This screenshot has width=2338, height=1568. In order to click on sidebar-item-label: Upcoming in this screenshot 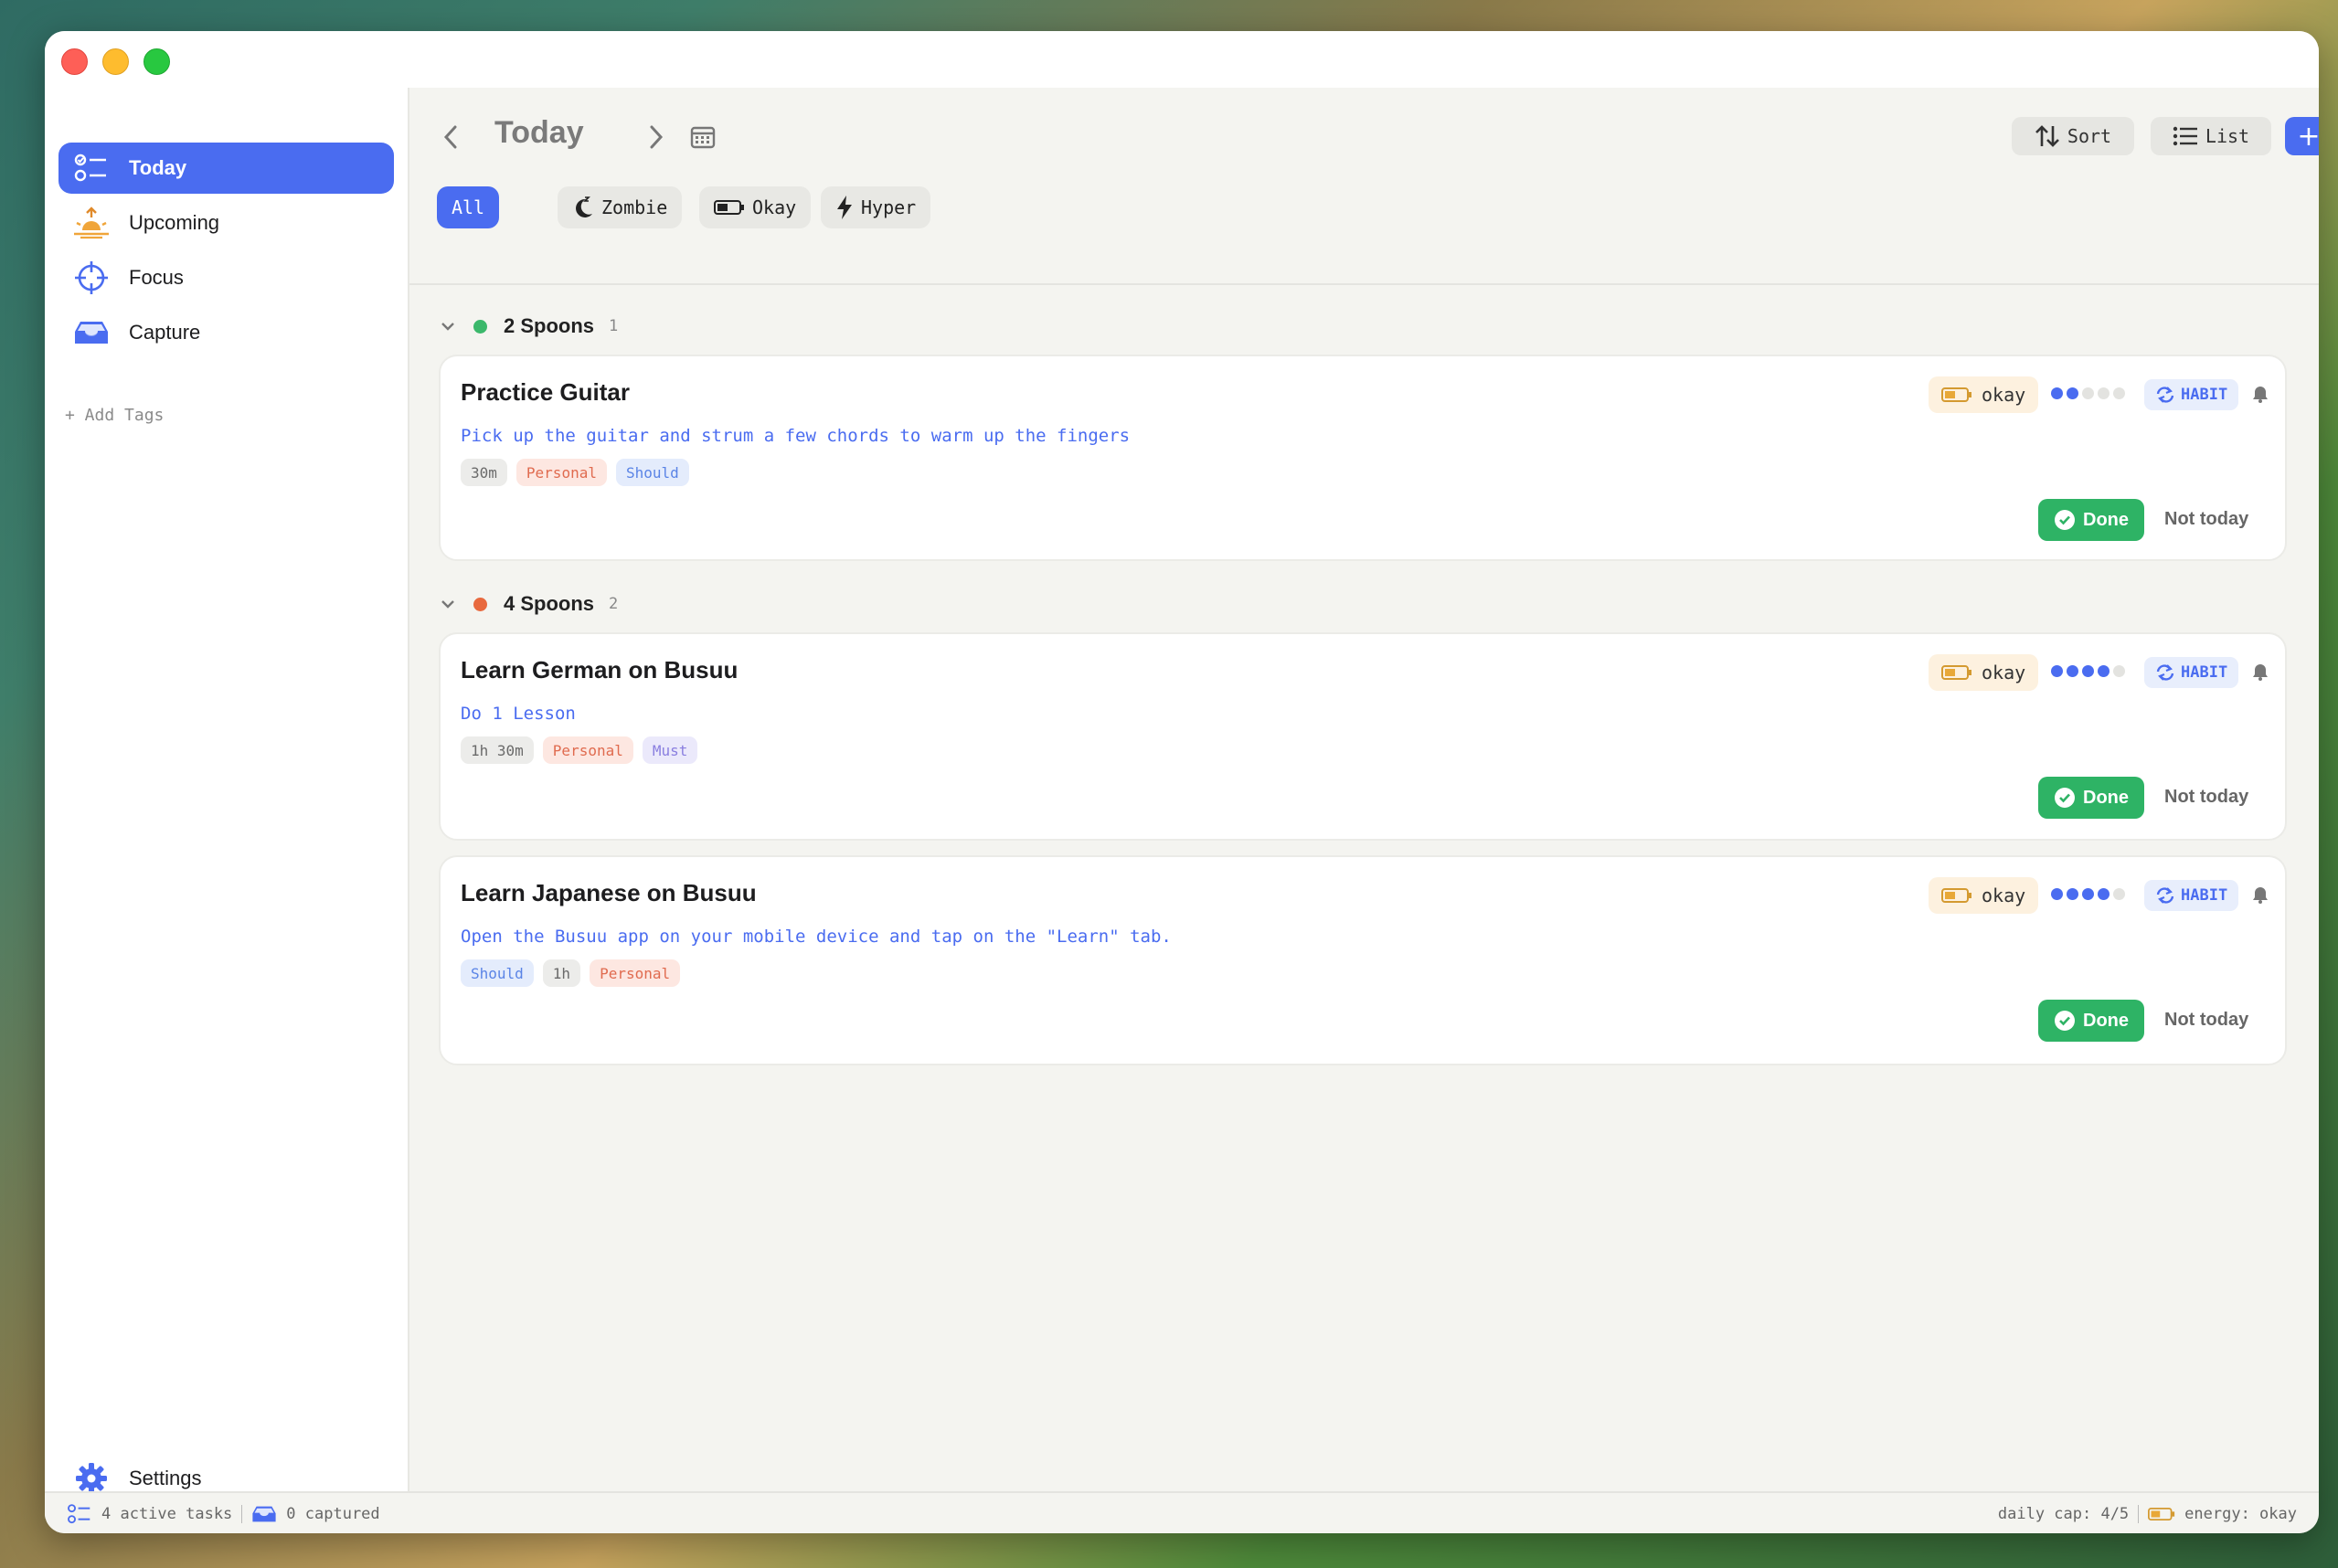, I will do `click(174, 223)`.